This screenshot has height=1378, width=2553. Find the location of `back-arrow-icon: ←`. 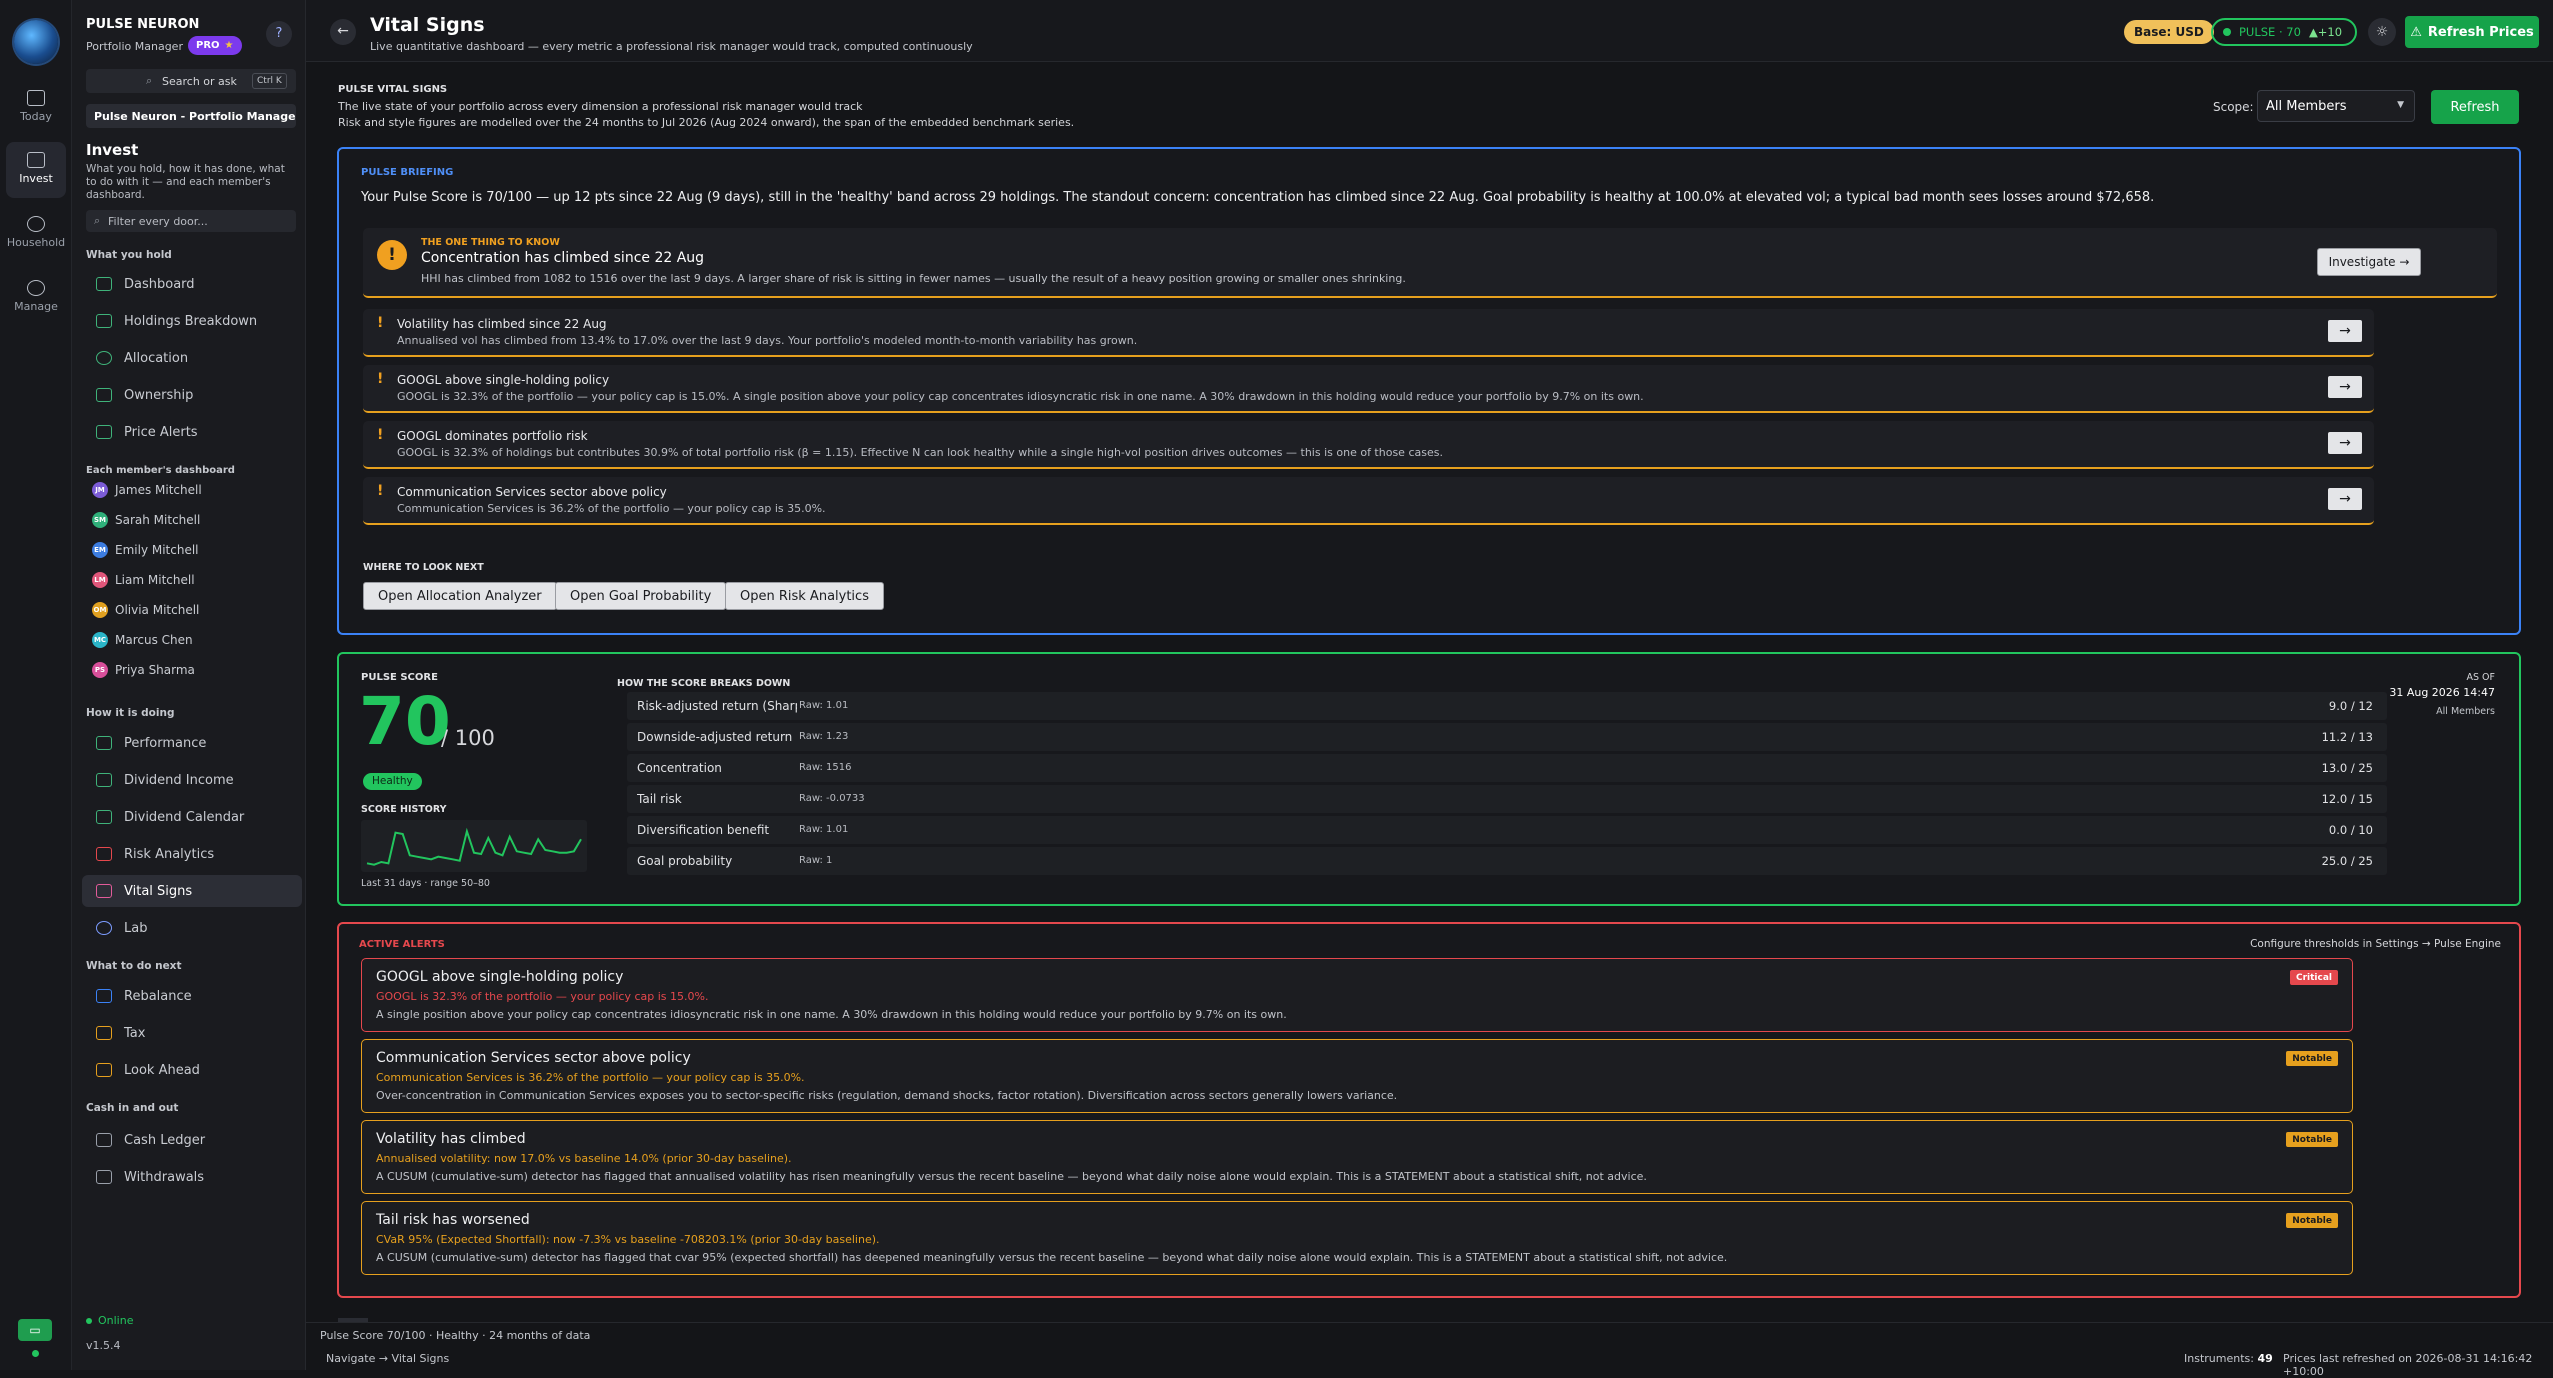

back-arrow-icon: ← is located at coordinates (343, 32).